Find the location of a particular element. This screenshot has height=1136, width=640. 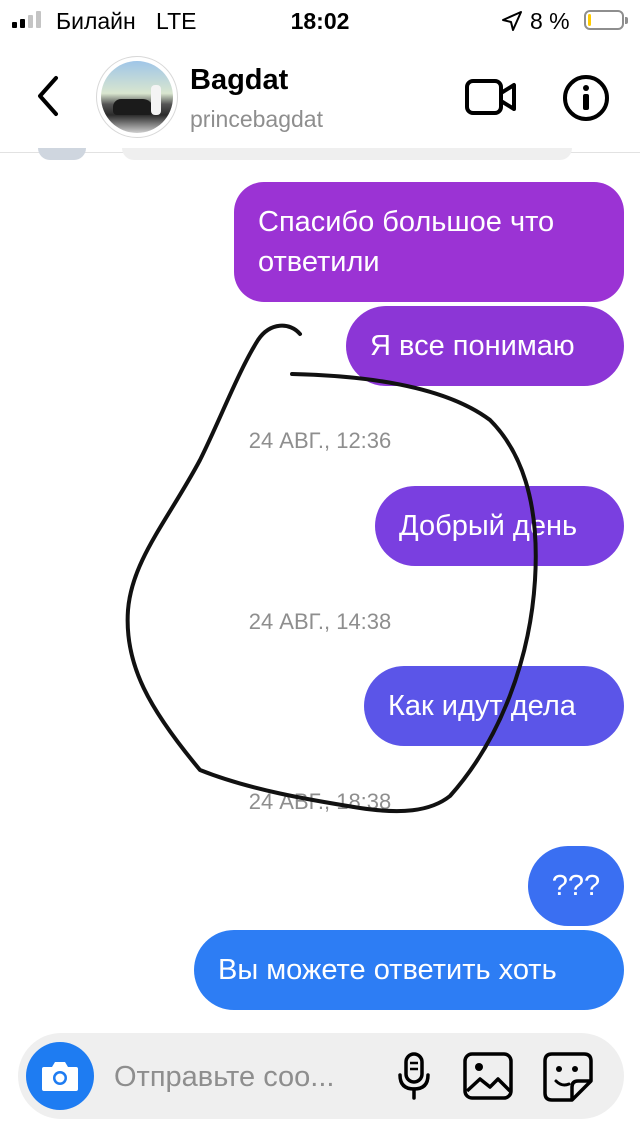

timestamp: 24 АВГ., 14:38 is located at coordinates (320, 621).